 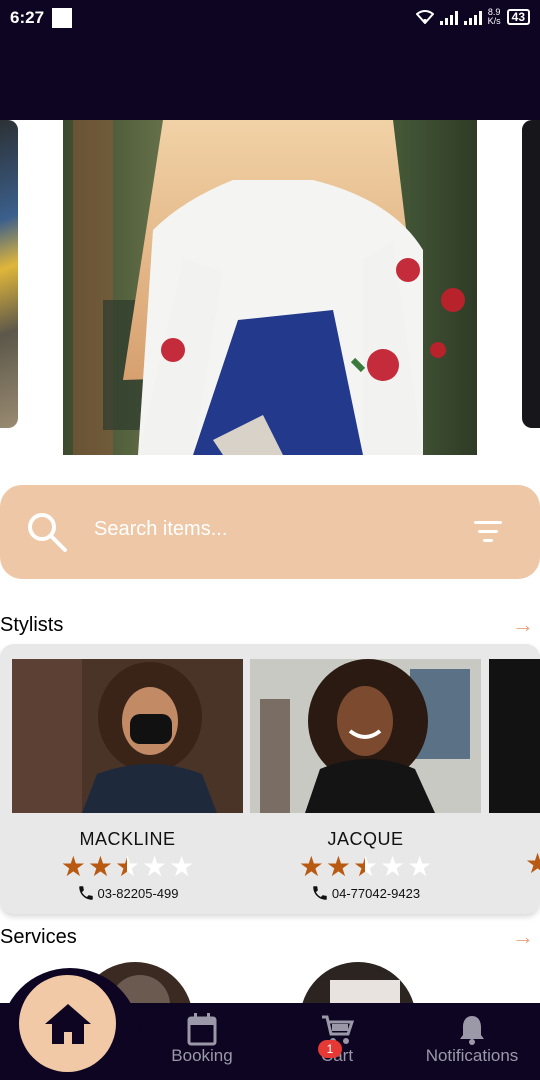 I want to click on battery-icon: 43, so click(x=518, y=17).